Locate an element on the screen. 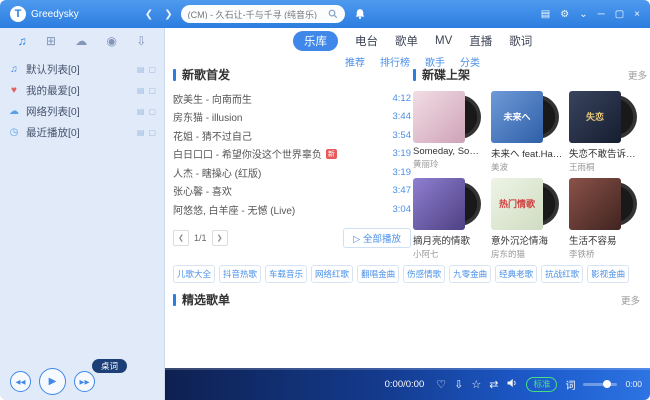 Image resolution: width=650 pixels, height=400 pixels. tab-电台: 电台 is located at coordinates (366, 41).